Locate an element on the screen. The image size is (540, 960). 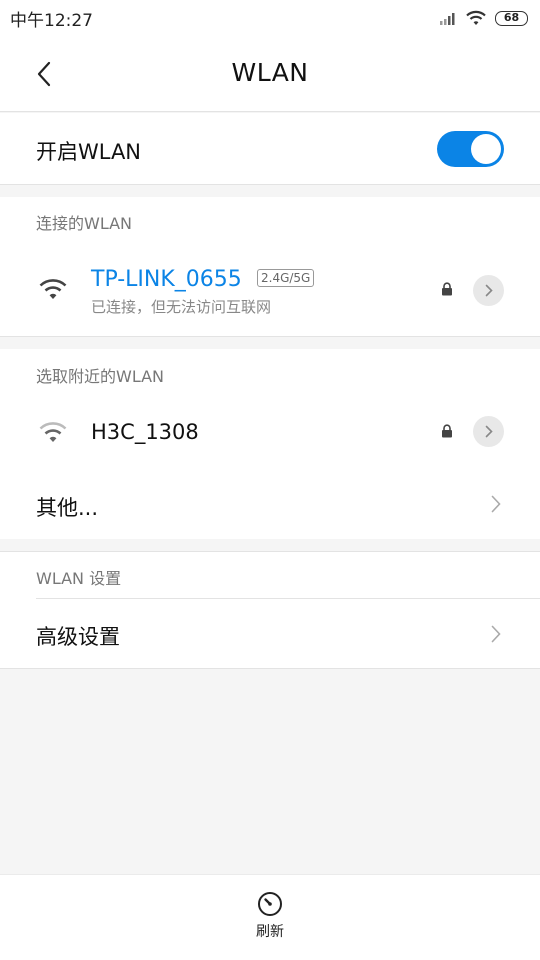
wlan-toggle-label: 开启WLAN is located at coordinates (89, 152).